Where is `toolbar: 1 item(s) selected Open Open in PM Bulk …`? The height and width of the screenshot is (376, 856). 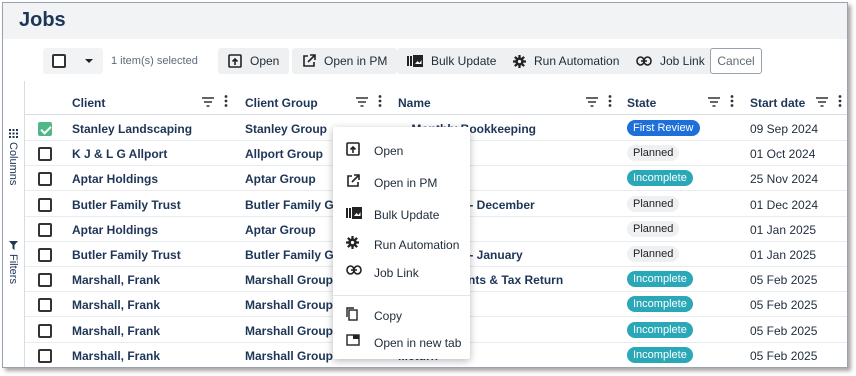
toolbar: 1 item(s) selected Open Open in PM Bulk … is located at coordinates (425, 59).